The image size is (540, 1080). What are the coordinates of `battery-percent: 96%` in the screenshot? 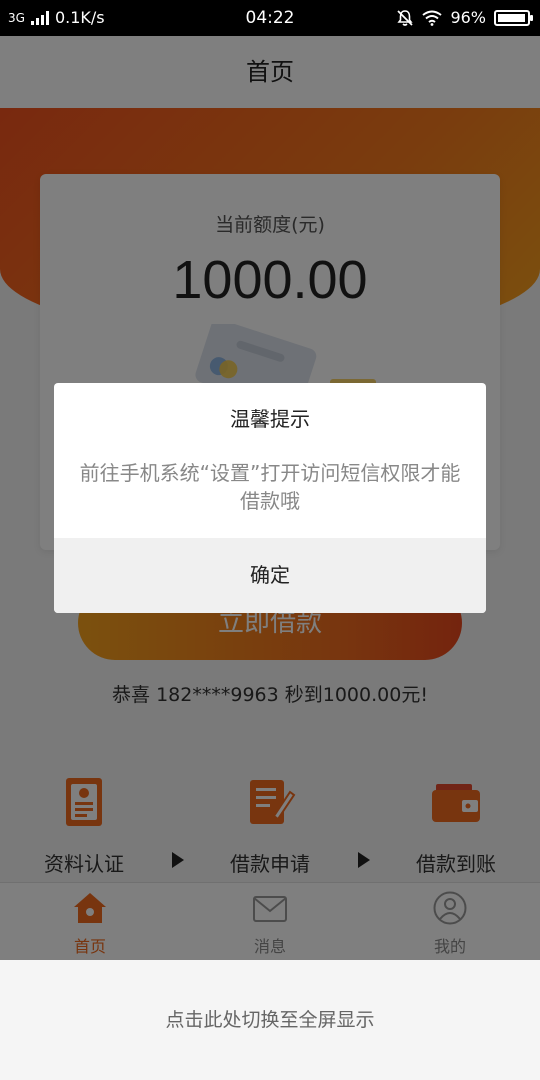 It's located at (468, 17).